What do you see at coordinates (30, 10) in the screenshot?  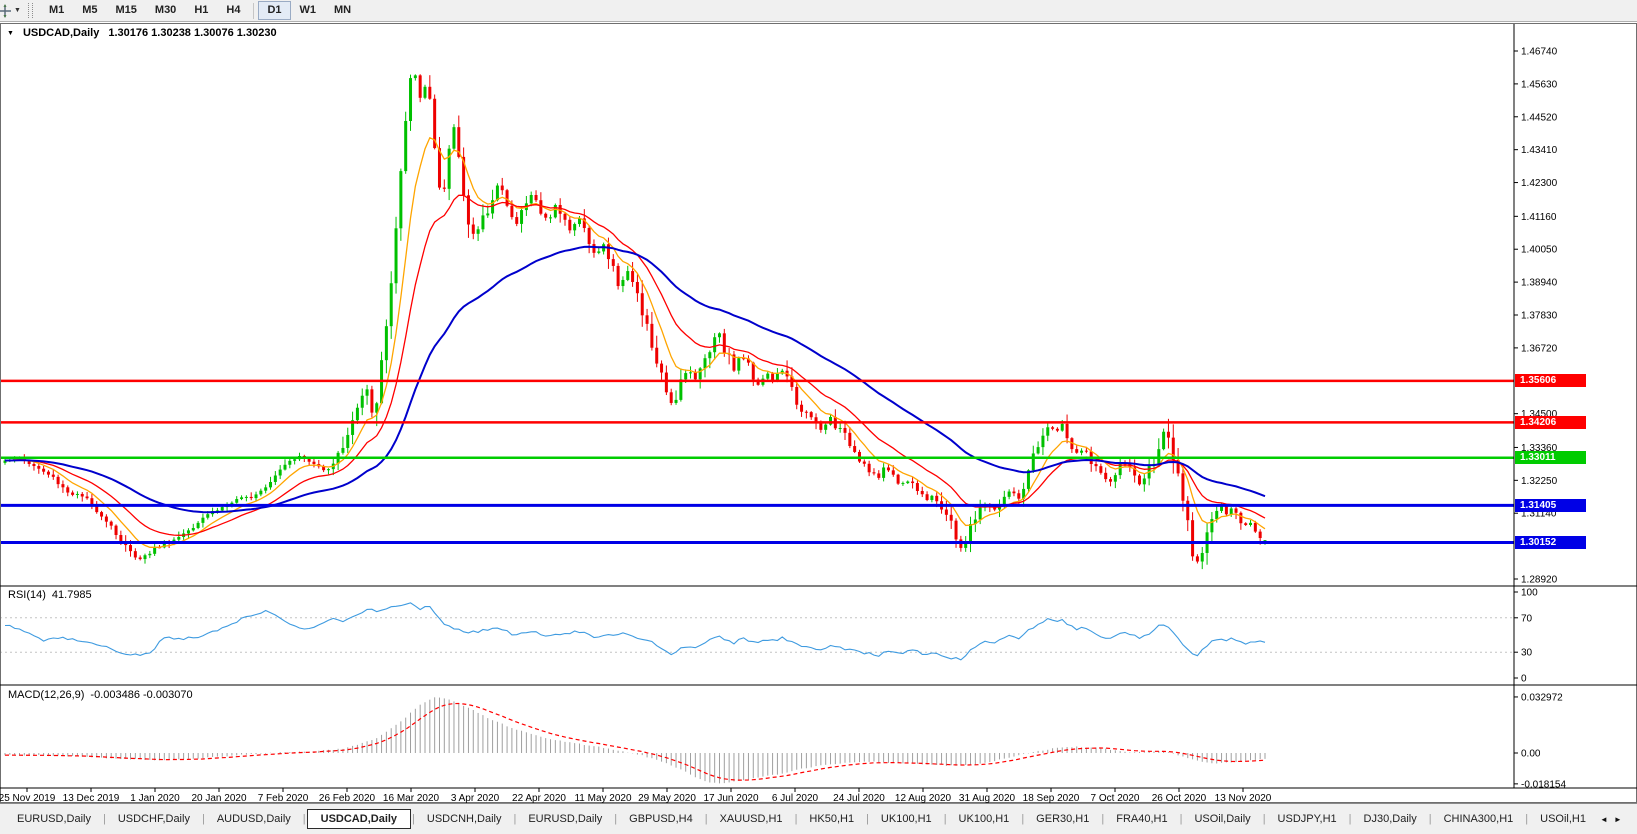 I see `toolbar-grip` at bounding box center [30, 10].